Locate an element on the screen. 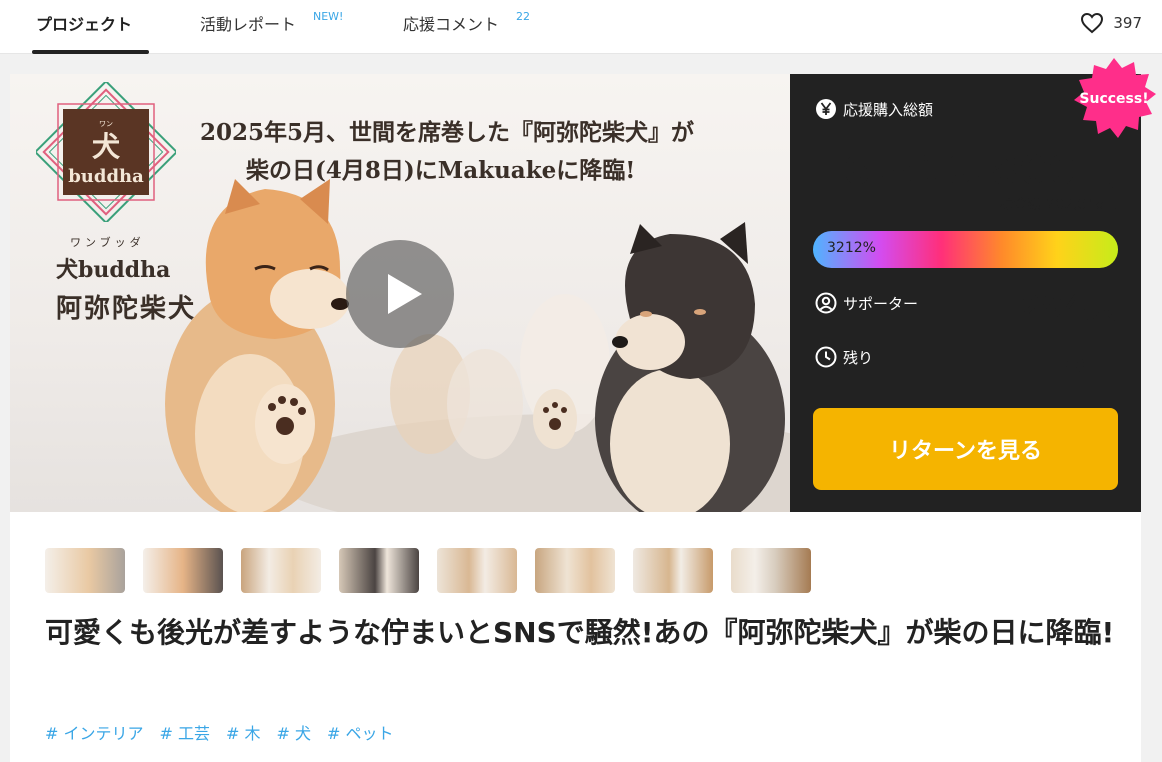 This screenshot has width=1162, height=762. tag-list: # インテリア # 工芸 # 木 # 犬 # ペット is located at coordinates (219, 732).